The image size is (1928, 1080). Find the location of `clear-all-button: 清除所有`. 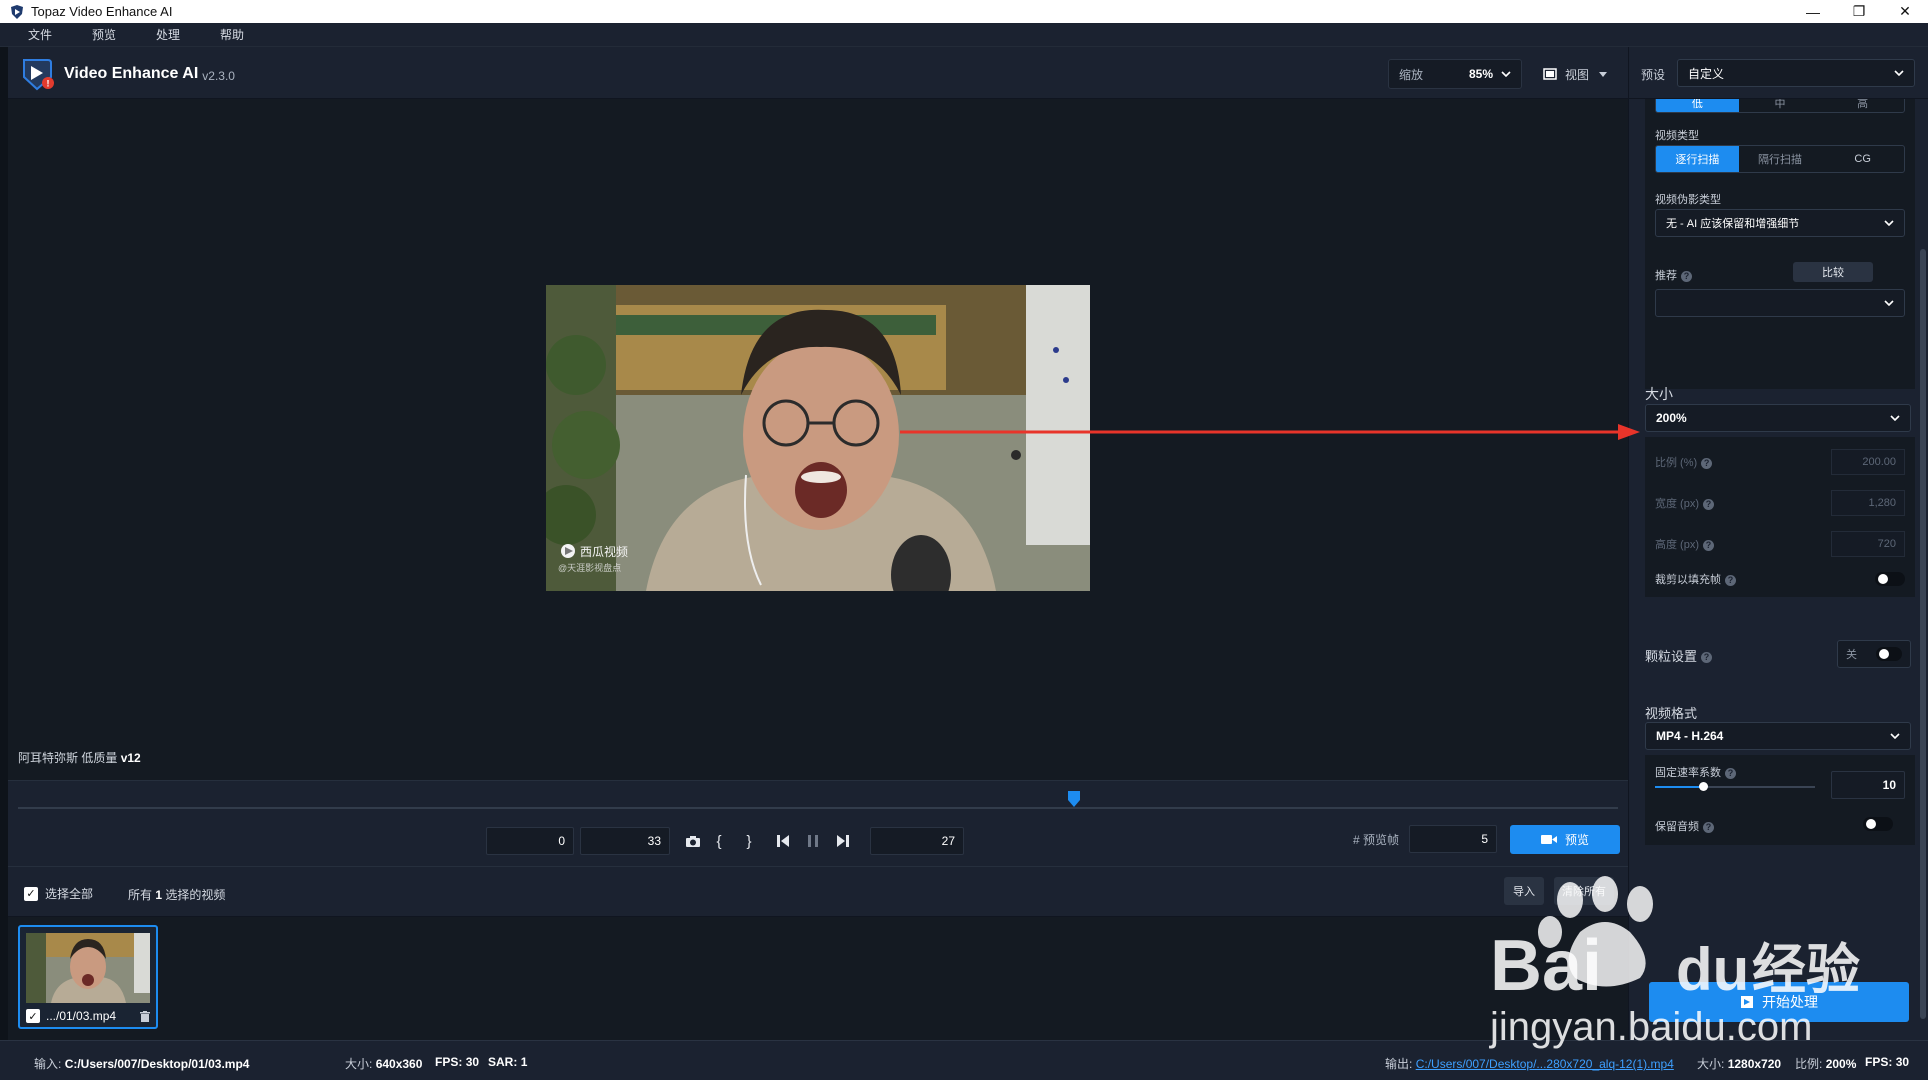

clear-all-button: 清除所有 is located at coordinates (1584, 891).